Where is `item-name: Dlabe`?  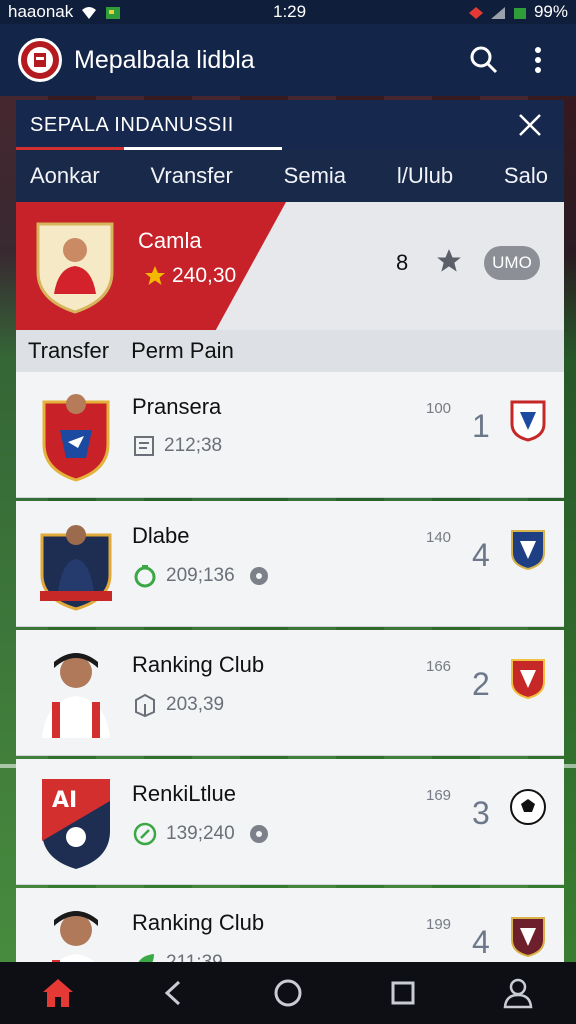 item-name: Dlabe is located at coordinates (161, 535).